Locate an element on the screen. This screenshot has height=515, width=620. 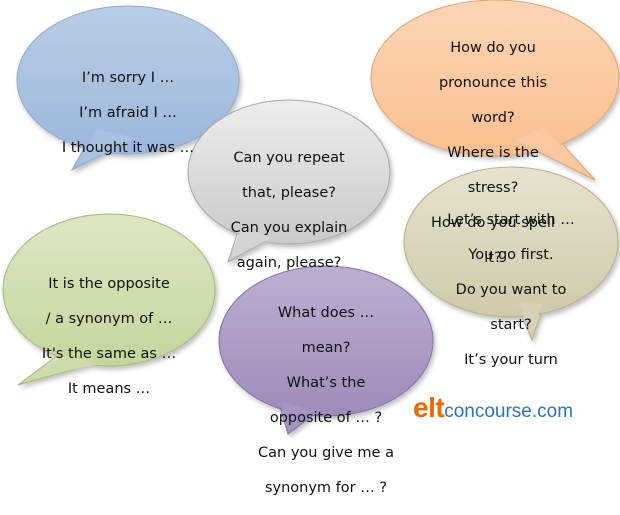
meaning-line-5: Can you give me a is located at coordinates (326, 452).